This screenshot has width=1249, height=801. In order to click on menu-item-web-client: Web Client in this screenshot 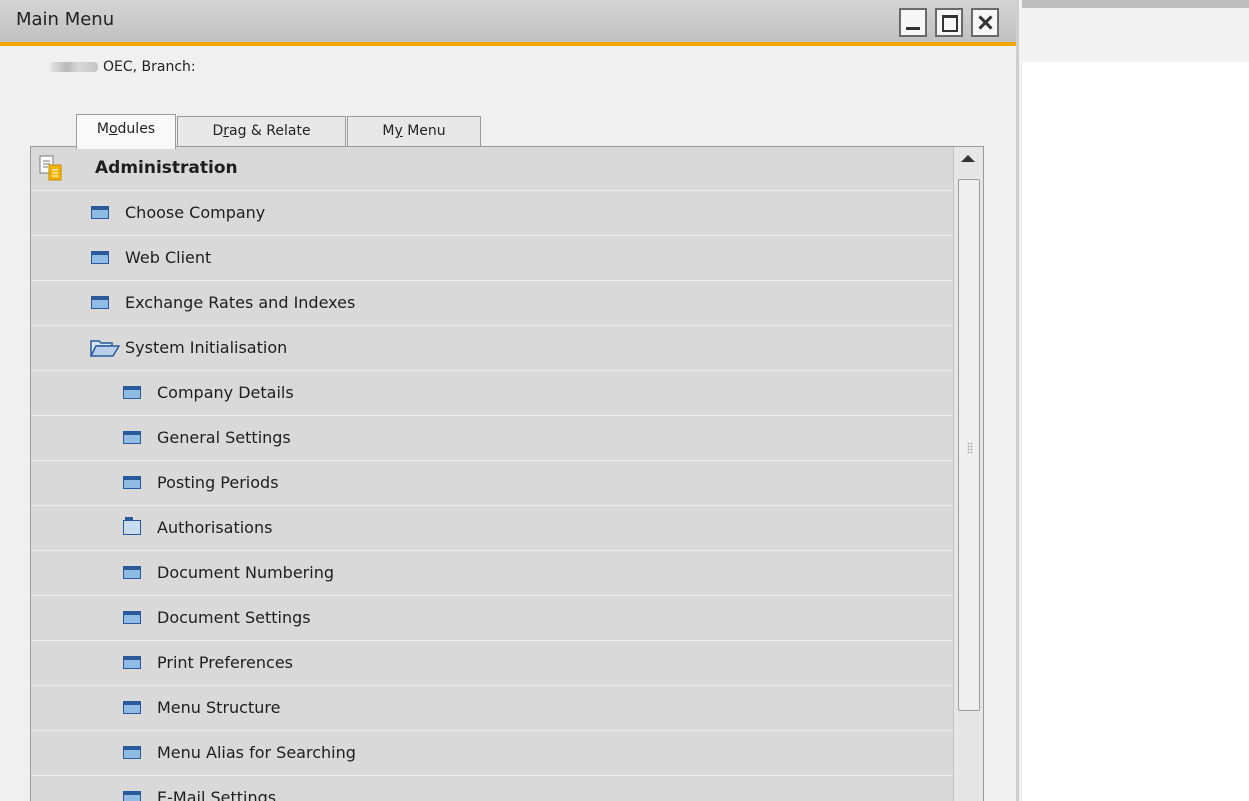, I will do `click(492, 259)`.